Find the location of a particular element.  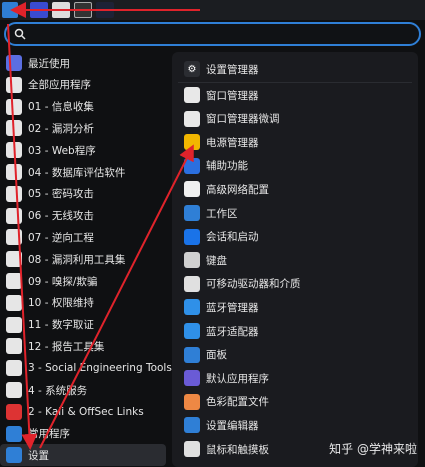

default-apps-icon is located at coordinates (192, 378).